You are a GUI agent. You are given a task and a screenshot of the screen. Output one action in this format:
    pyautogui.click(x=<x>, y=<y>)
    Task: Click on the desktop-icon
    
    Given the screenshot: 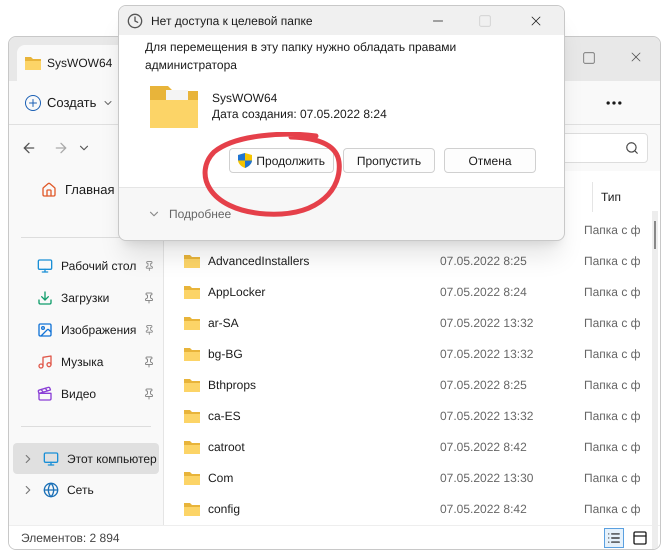 What is the action you would take?
    pyautogui.click(x=45, y=266)
    